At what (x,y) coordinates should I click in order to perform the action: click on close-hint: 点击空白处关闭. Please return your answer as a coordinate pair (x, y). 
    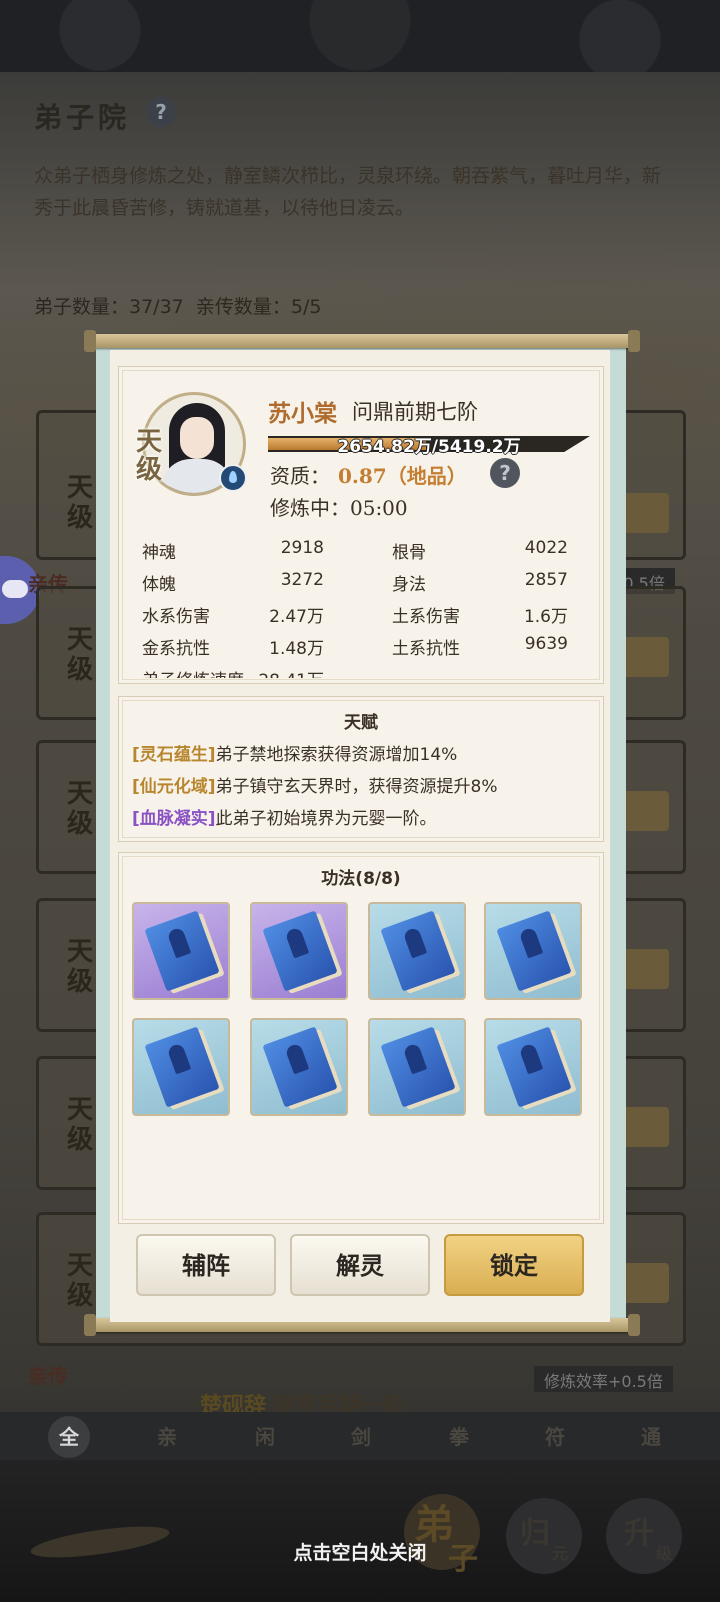
    Looking at the image, I should click on (360, 1551).